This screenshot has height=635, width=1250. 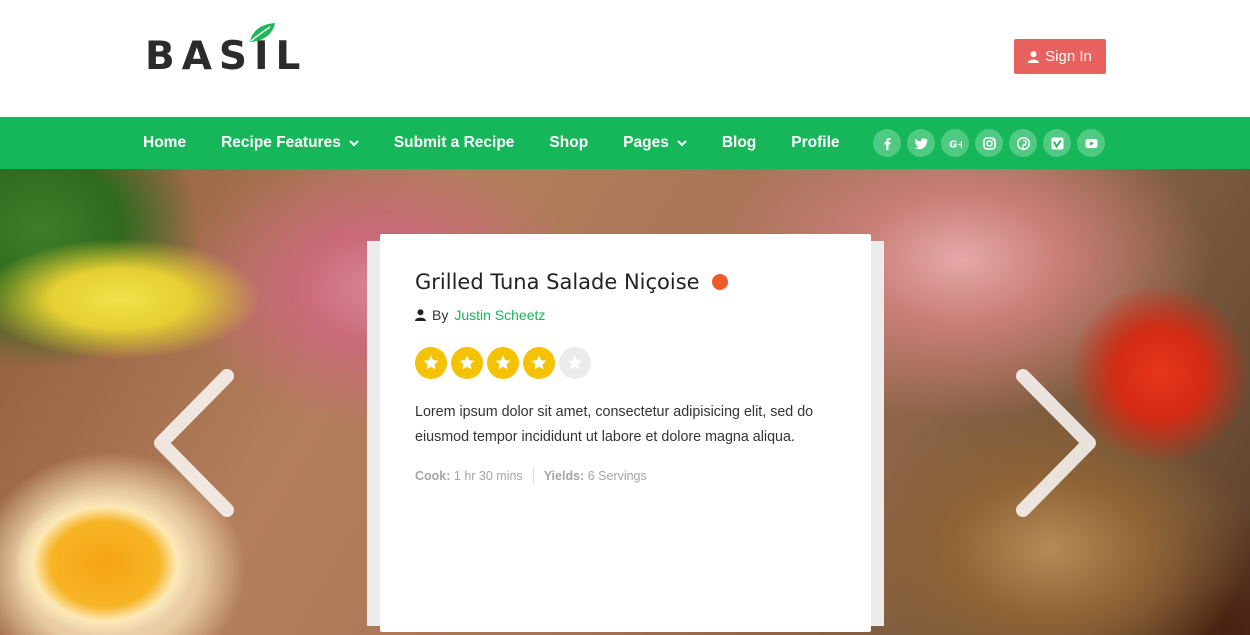 What do you see at coordinates (262, 32) in the screenshot?
I see `leaf-icon` at bounding box center [262, 32].